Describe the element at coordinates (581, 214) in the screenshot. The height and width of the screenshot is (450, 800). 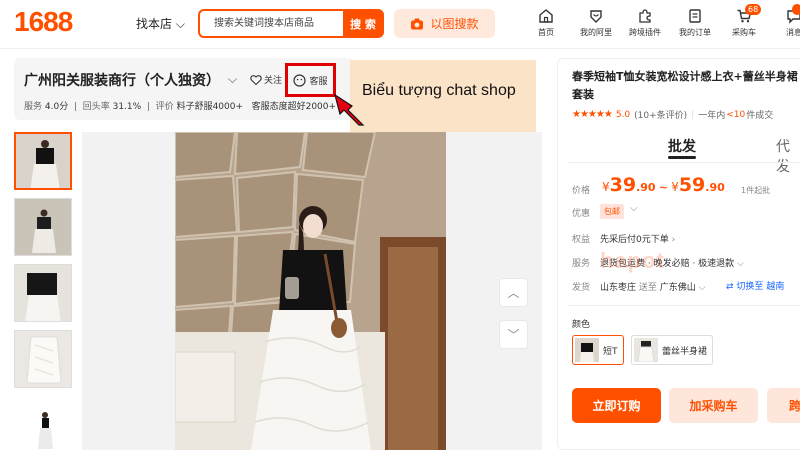
I see `discount-label: 优惠` at that location.